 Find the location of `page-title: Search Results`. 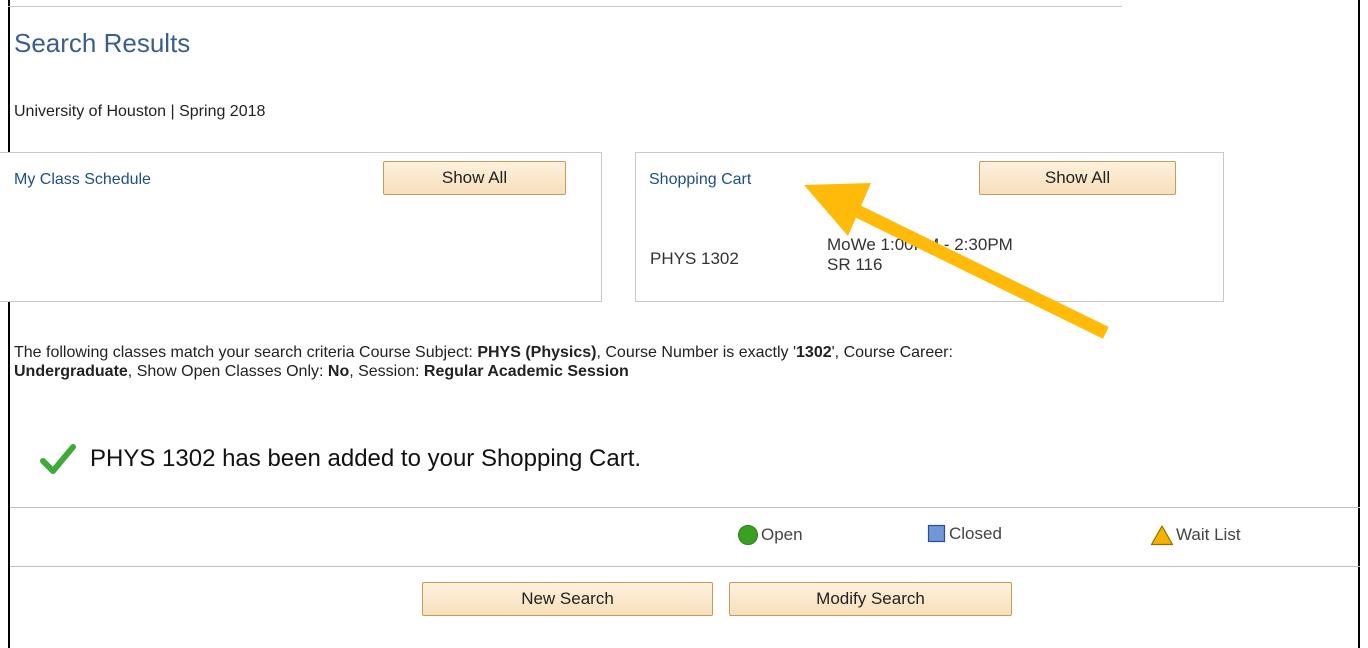

page-title: Search Results is located at coordinates (102, 43).